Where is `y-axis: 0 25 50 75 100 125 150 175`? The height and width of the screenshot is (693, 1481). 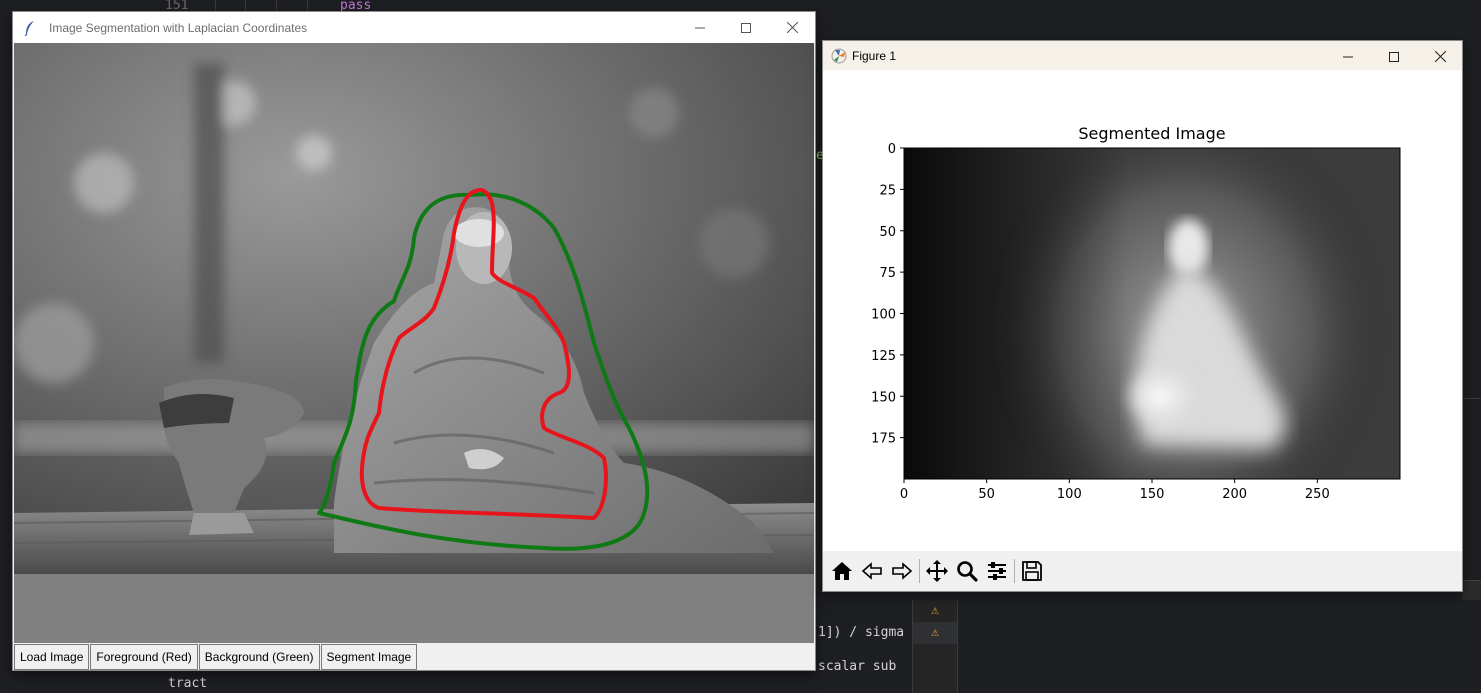
y-axis: 0 25 50 75 100 125 150 175 is located at coordinates (887, 294).